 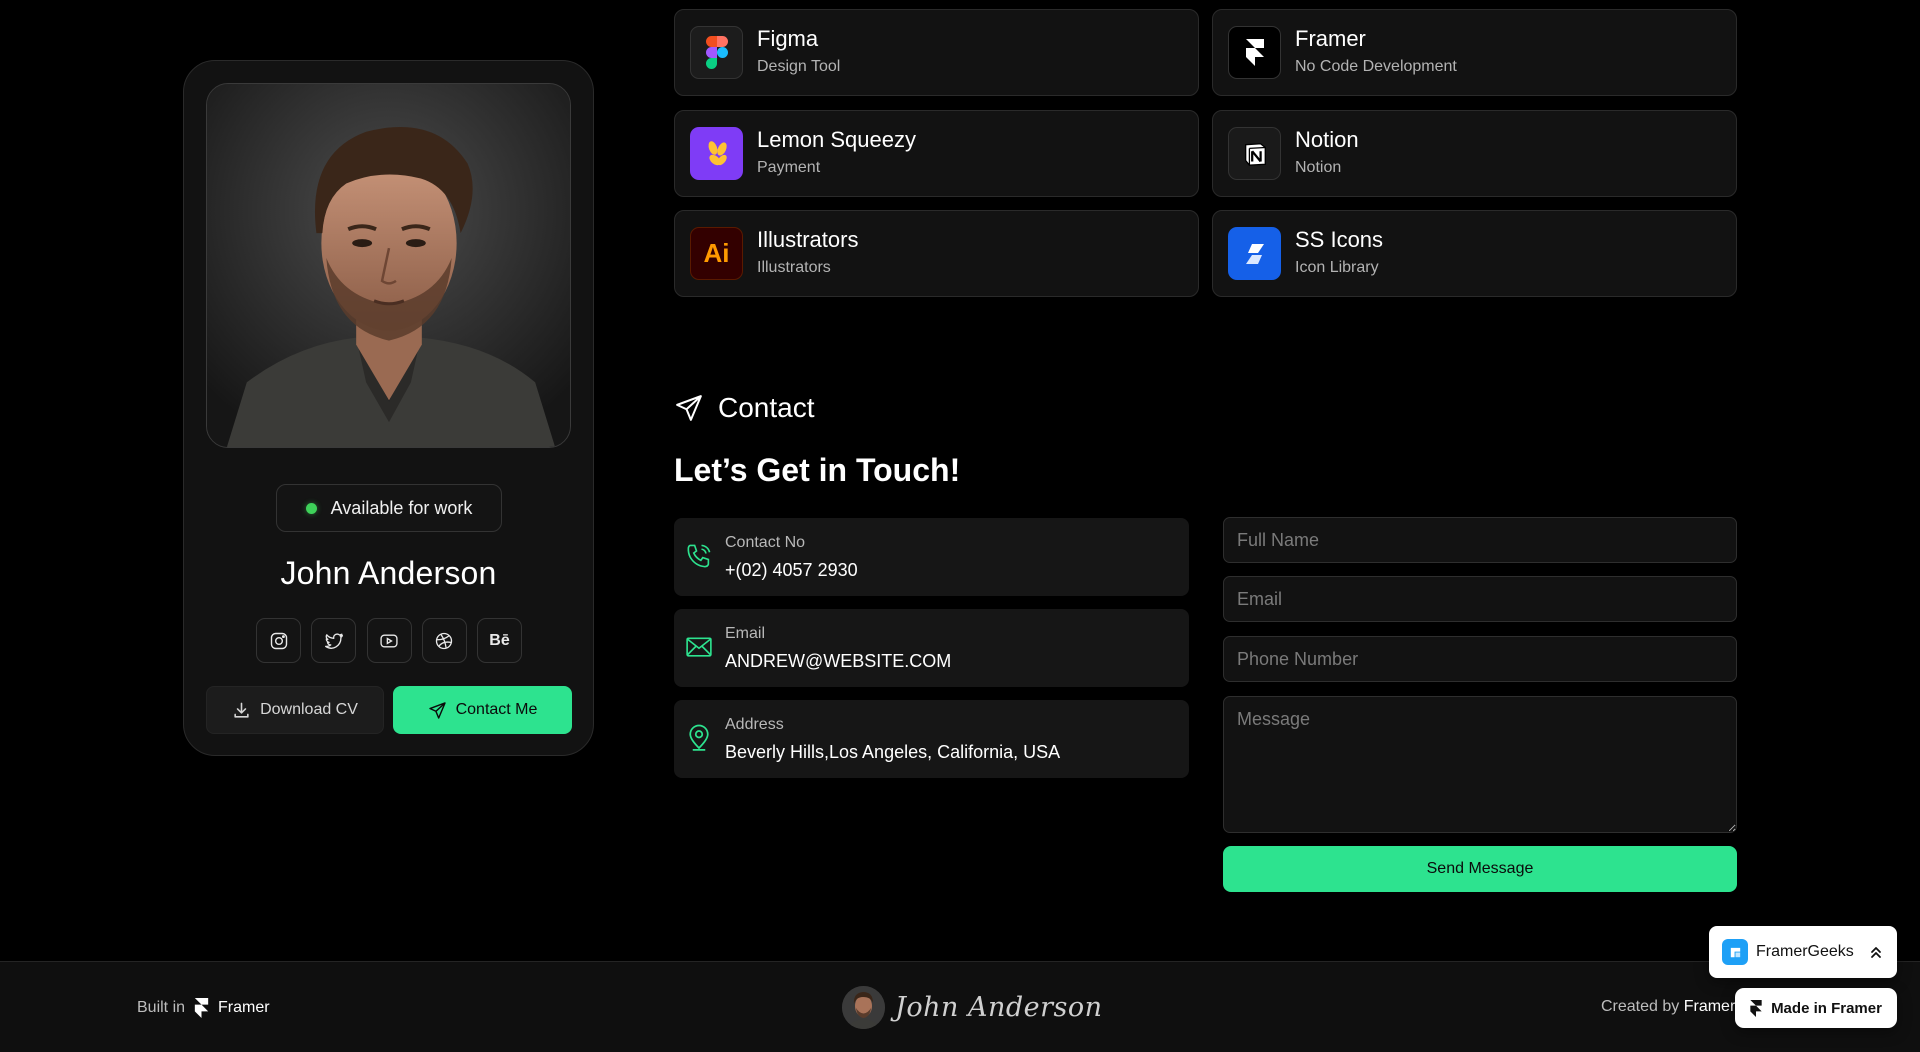 I want to click on framergeeks-badge: FramerGeeks, so click(x=1803, y=952).